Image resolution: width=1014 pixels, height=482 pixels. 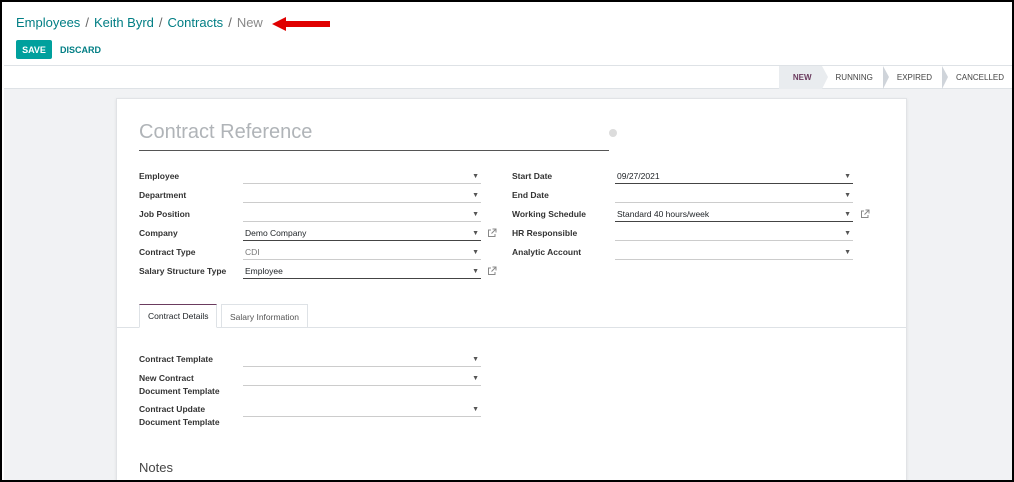 I want to click on stage-label: CANCELLED, so click(x=979, y=77).